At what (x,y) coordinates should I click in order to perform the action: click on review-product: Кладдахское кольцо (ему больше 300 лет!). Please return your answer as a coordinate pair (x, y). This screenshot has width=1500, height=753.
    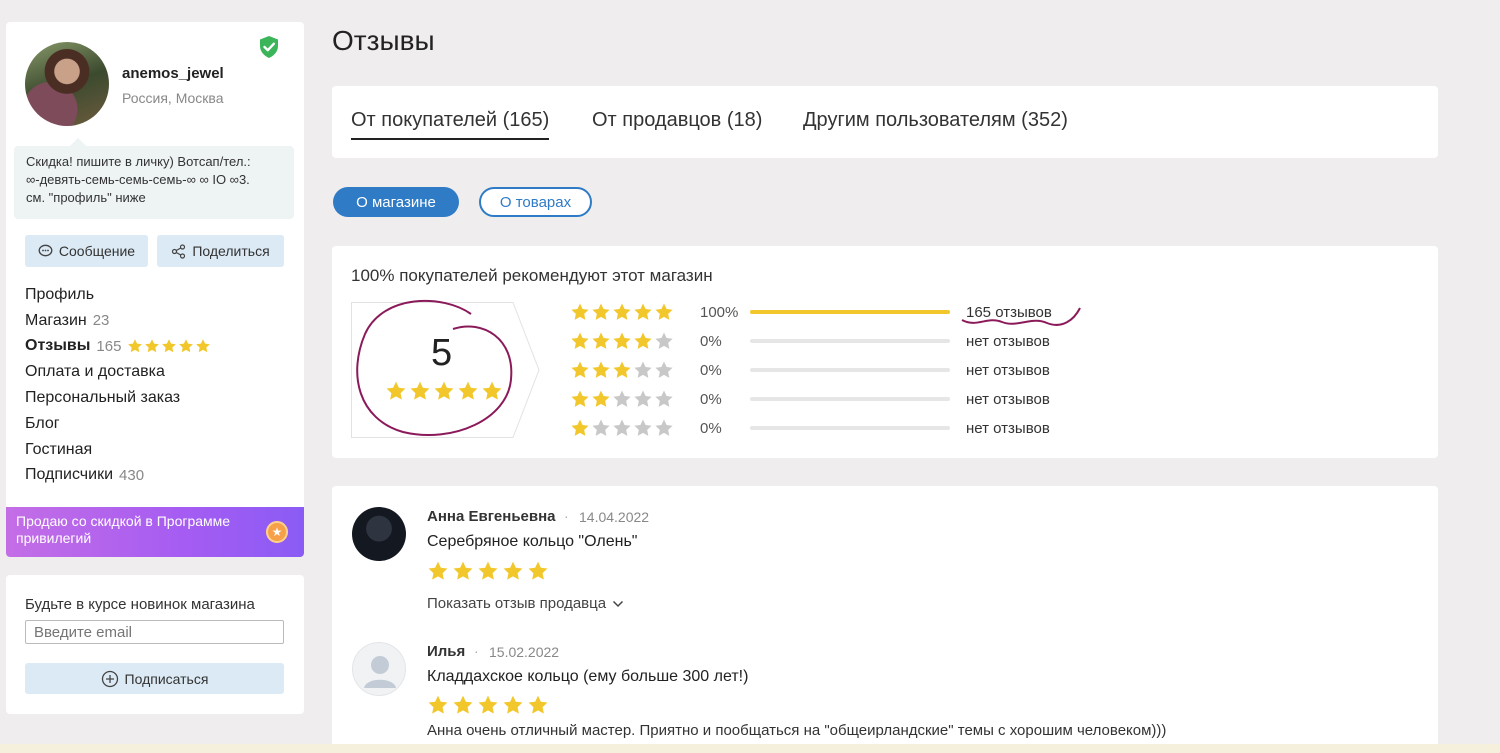
    Looking at the image, I should click on (587, 677).